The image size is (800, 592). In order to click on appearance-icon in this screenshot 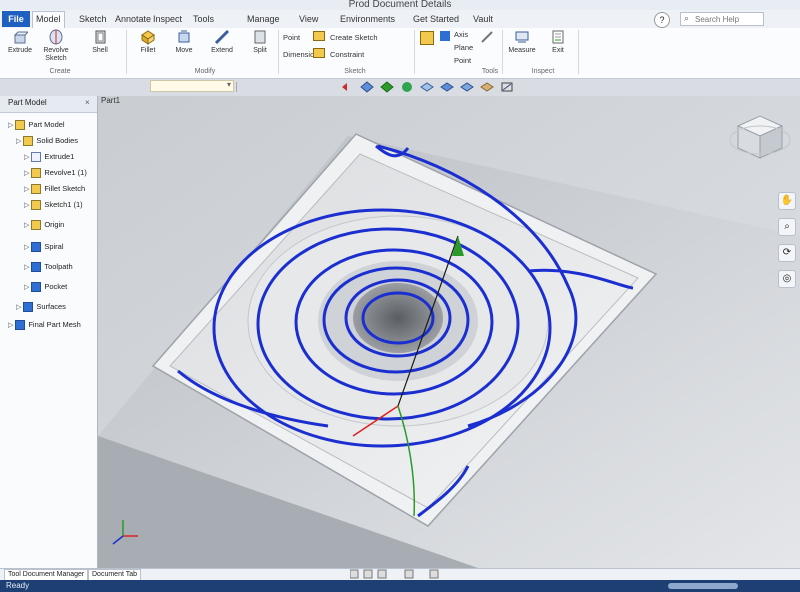, I will do `click(507, 87)`.